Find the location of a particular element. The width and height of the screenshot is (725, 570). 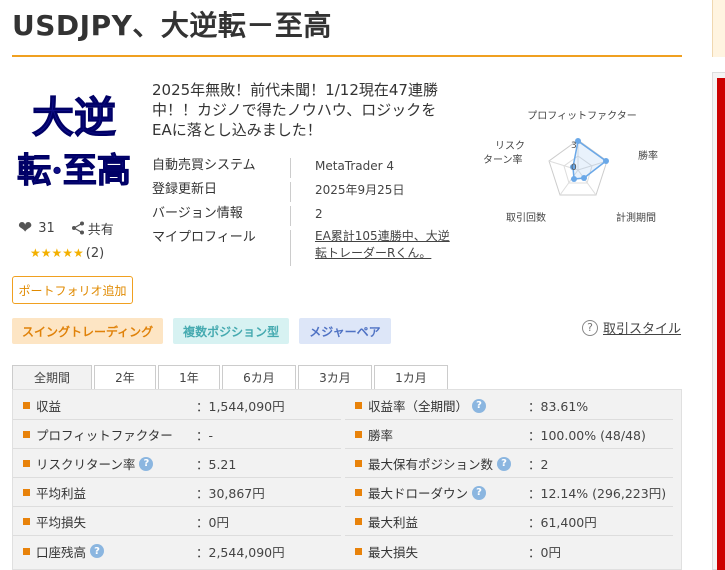

stat-row: プロフィットファクター ：- is located at coordinates (177, 435).